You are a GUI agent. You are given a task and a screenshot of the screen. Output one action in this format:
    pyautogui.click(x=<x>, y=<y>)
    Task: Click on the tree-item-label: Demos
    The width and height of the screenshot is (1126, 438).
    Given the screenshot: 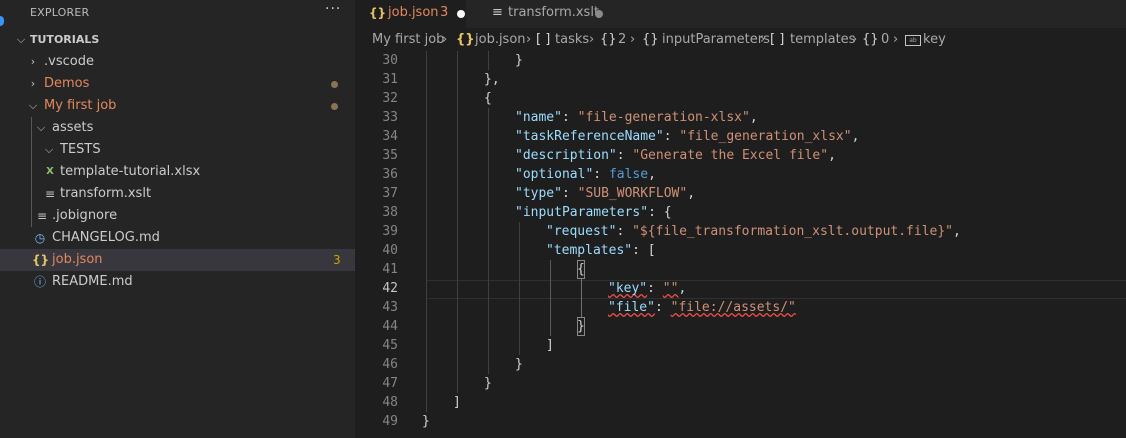 What is the action you would take?
    pyautogui.click(x=67, y=83)
    